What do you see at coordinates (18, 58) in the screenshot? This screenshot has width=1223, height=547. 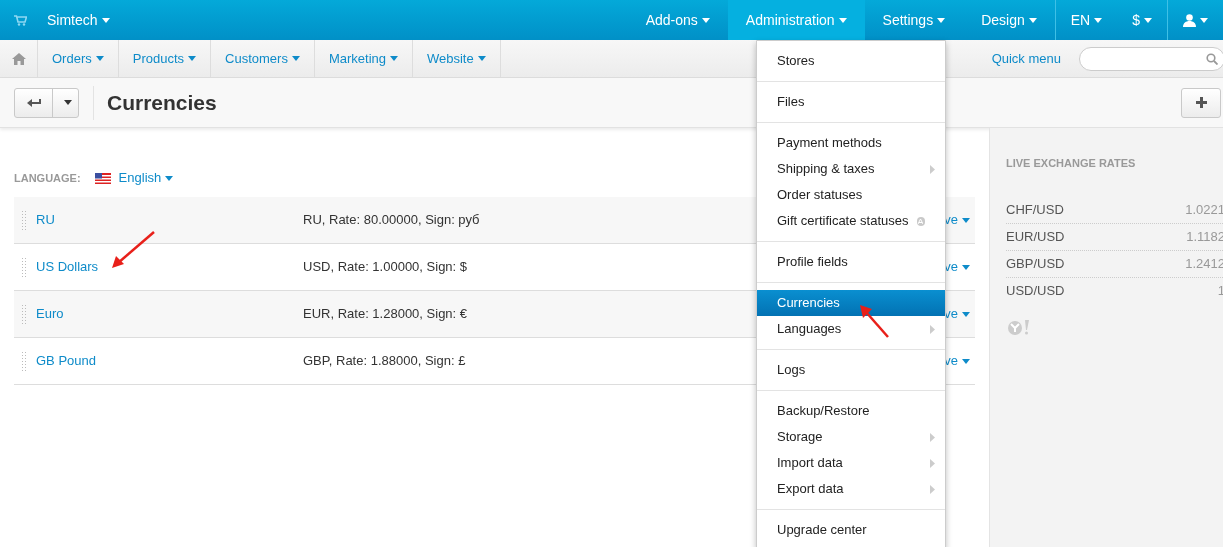 I see `home-icon` at bounding box center [18, 58].